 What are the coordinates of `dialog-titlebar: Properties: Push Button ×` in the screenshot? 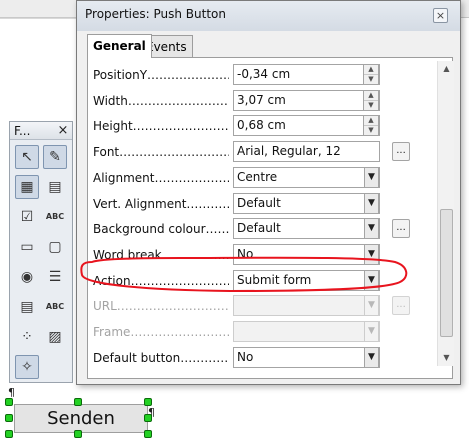 It's located at (268, 16).